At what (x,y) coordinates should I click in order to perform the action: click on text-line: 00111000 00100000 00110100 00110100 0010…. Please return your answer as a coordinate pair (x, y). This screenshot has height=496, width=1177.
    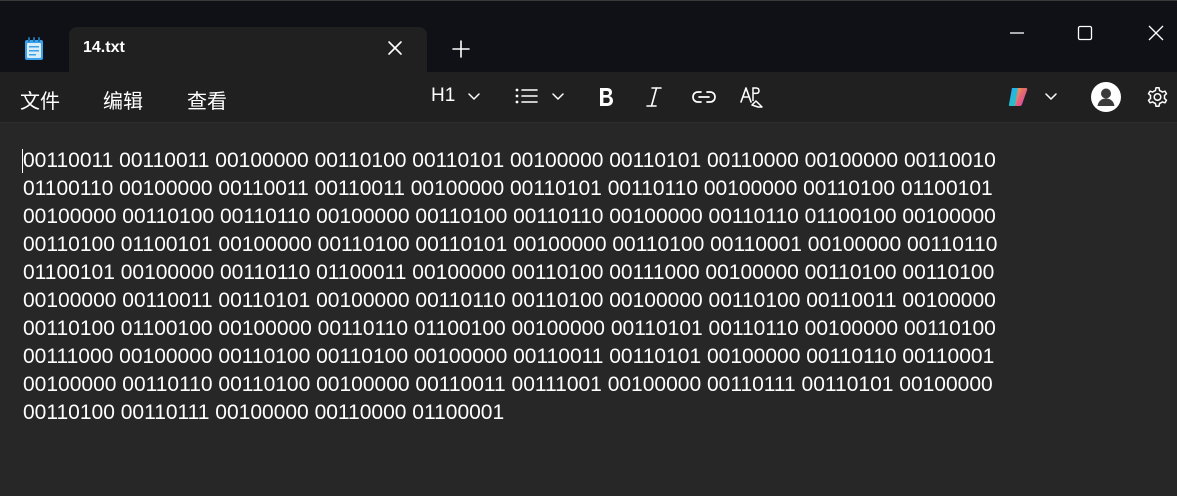
    Looking at the image, I should click on (509, 356).